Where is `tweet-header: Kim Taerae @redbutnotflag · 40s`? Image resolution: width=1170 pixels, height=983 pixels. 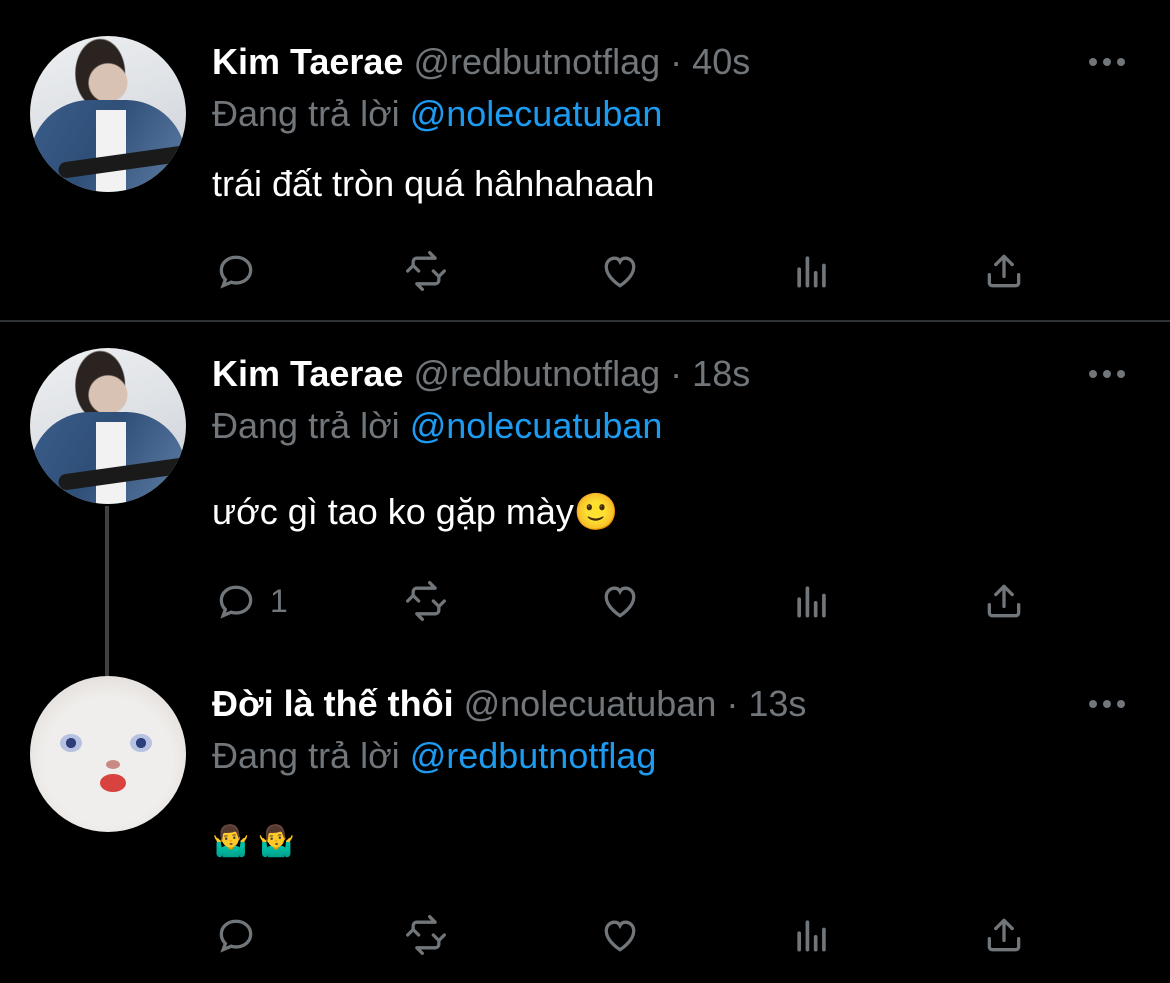
tweet-header: Kim Taerae @redbutnotflag · 40s is located at coordinates (481, 62).